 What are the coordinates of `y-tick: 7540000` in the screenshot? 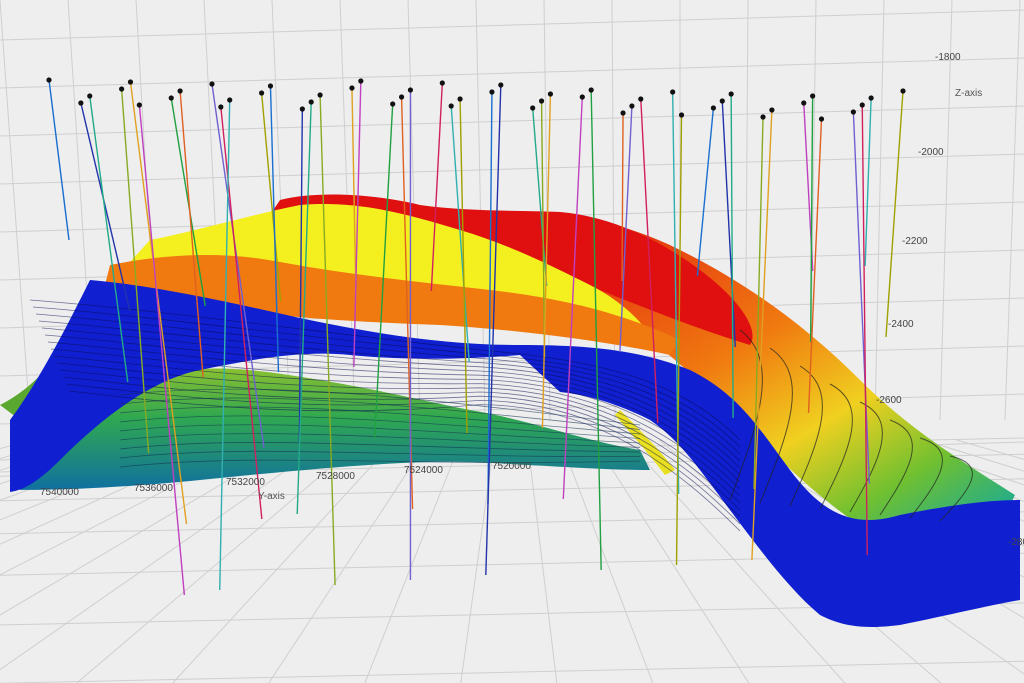 It's located at (59, 492).